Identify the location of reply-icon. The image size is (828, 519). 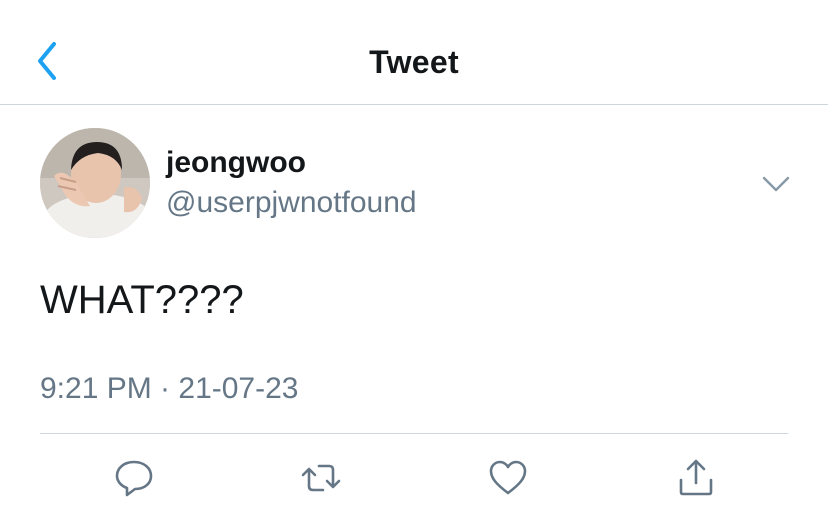
(134, 478).